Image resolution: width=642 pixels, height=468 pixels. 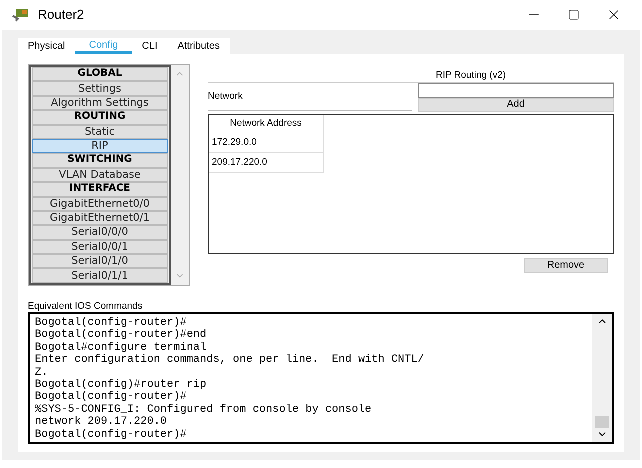 What do you see at coordinates (516, 90) in the screenshot?
I see `network-input` at bounding box center [516, 90].